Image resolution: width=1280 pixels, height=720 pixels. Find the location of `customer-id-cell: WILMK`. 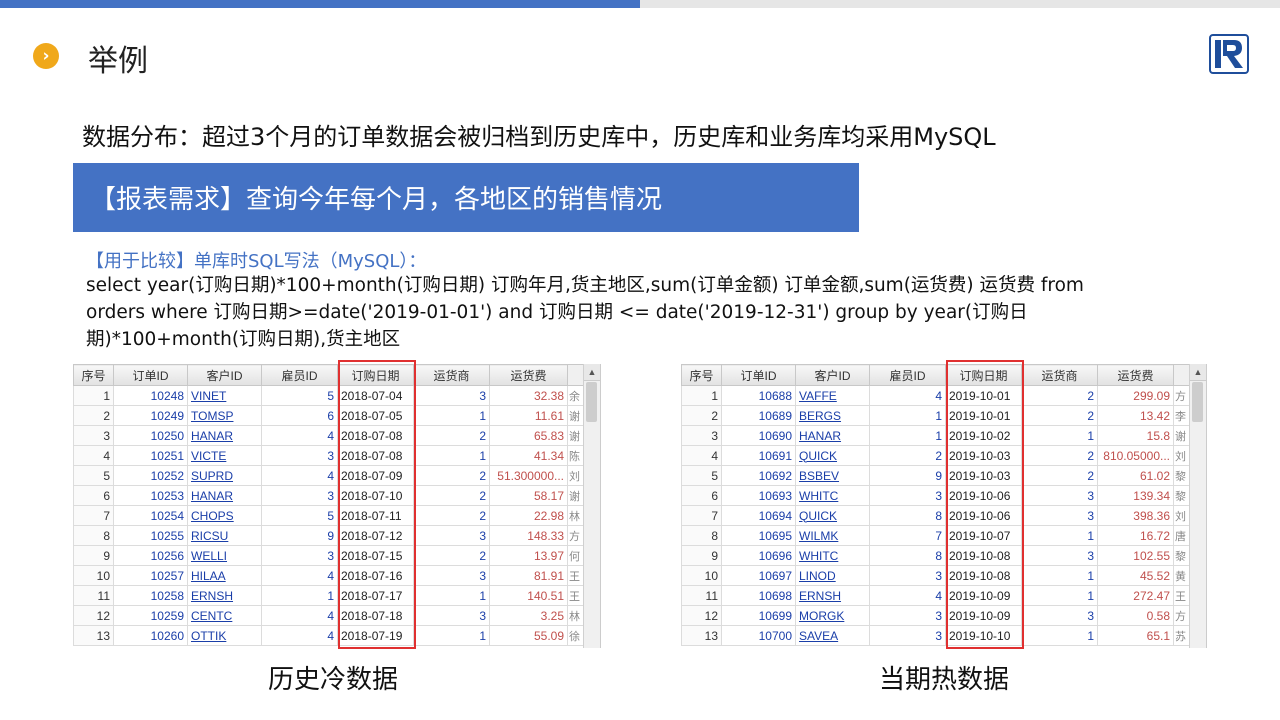

customer-id-cell: WILMK is located at coordinates (832, 535).